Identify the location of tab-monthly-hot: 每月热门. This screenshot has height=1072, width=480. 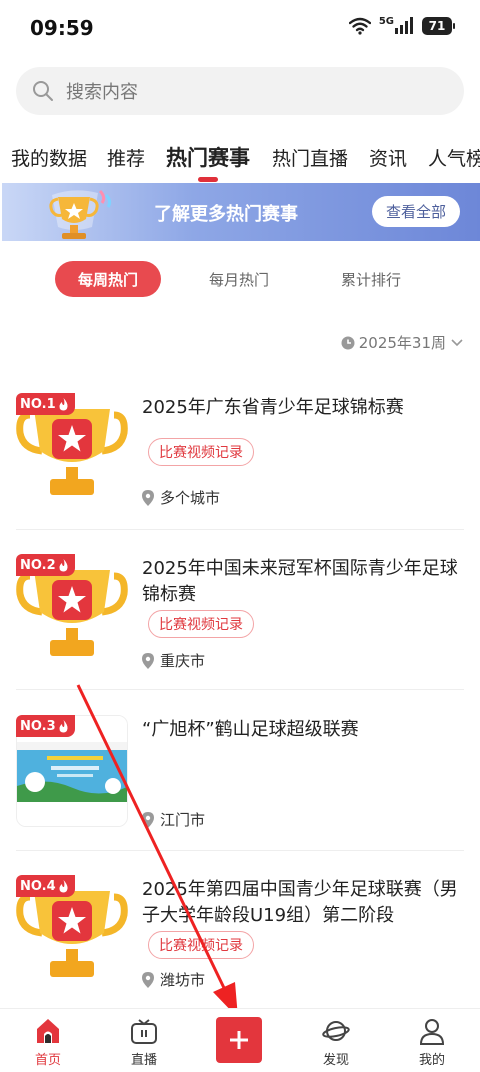
(239, 279).